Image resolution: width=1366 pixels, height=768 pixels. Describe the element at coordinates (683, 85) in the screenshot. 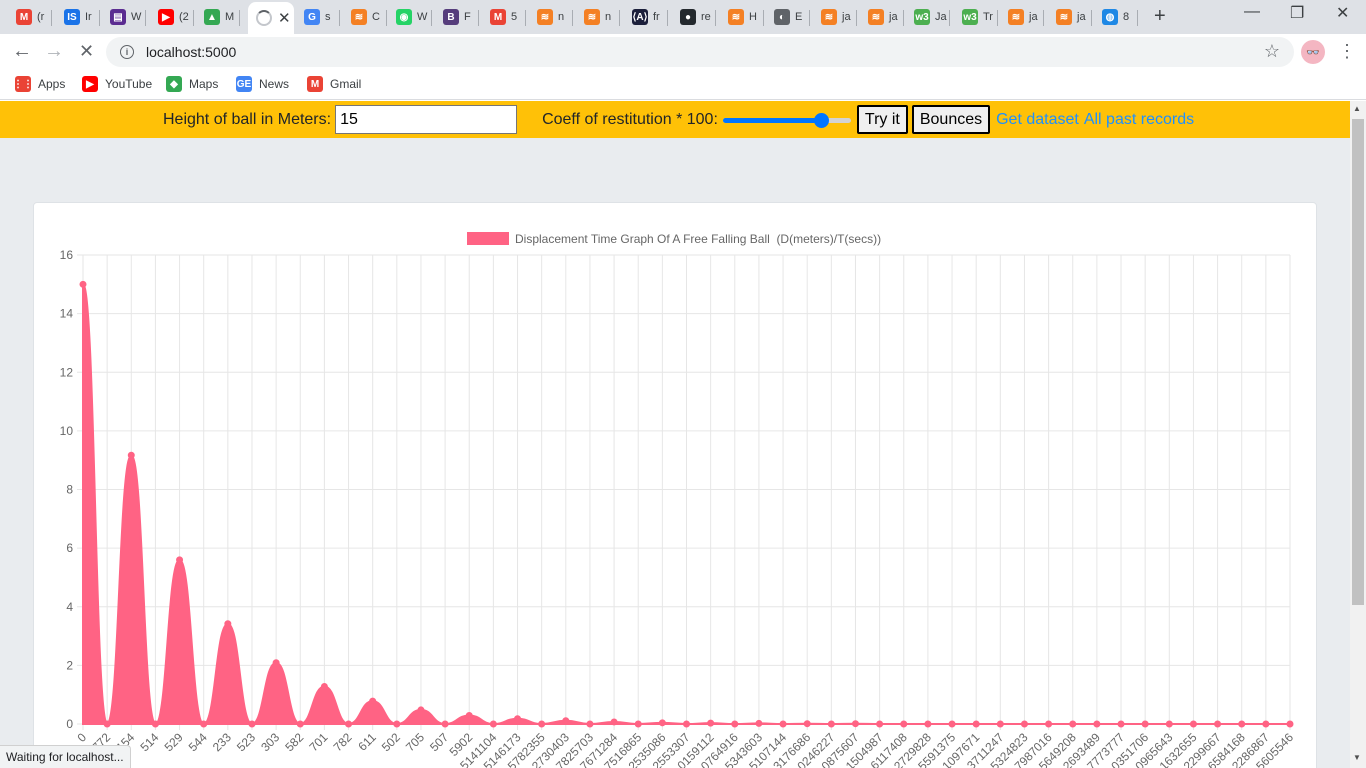

I see `bookmarks-bar: ⋮⋮ Apps ▶ YouTube ◆ Maps GE News M Gmail` at that location.